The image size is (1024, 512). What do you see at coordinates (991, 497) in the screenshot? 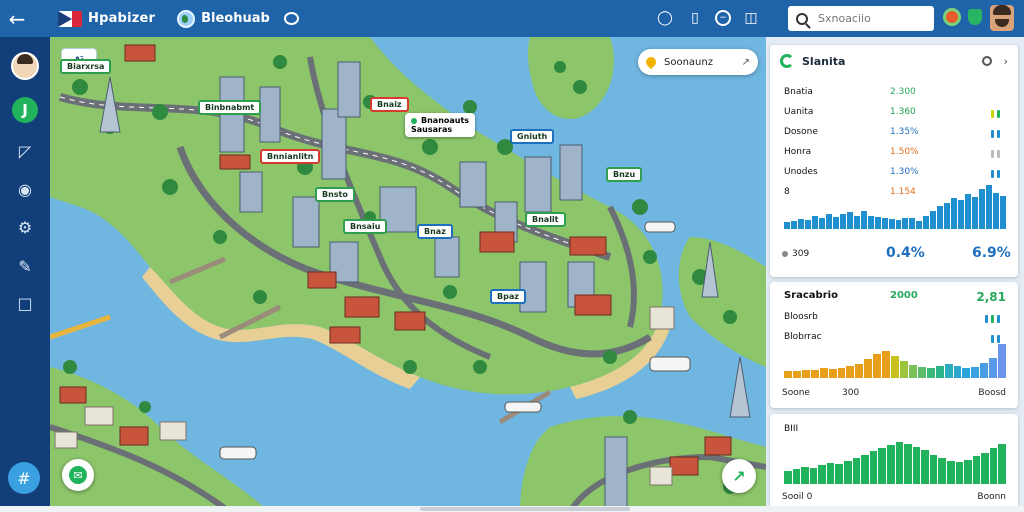
I see `volume-footer-right: Boonn` at bounding box center [991, 497].